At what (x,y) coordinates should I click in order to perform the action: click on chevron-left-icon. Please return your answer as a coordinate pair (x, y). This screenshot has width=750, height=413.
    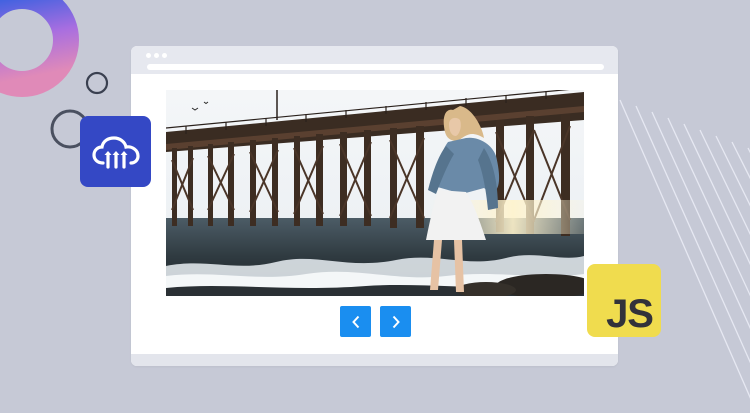
    Looking at the image, I should click on (355, 321).